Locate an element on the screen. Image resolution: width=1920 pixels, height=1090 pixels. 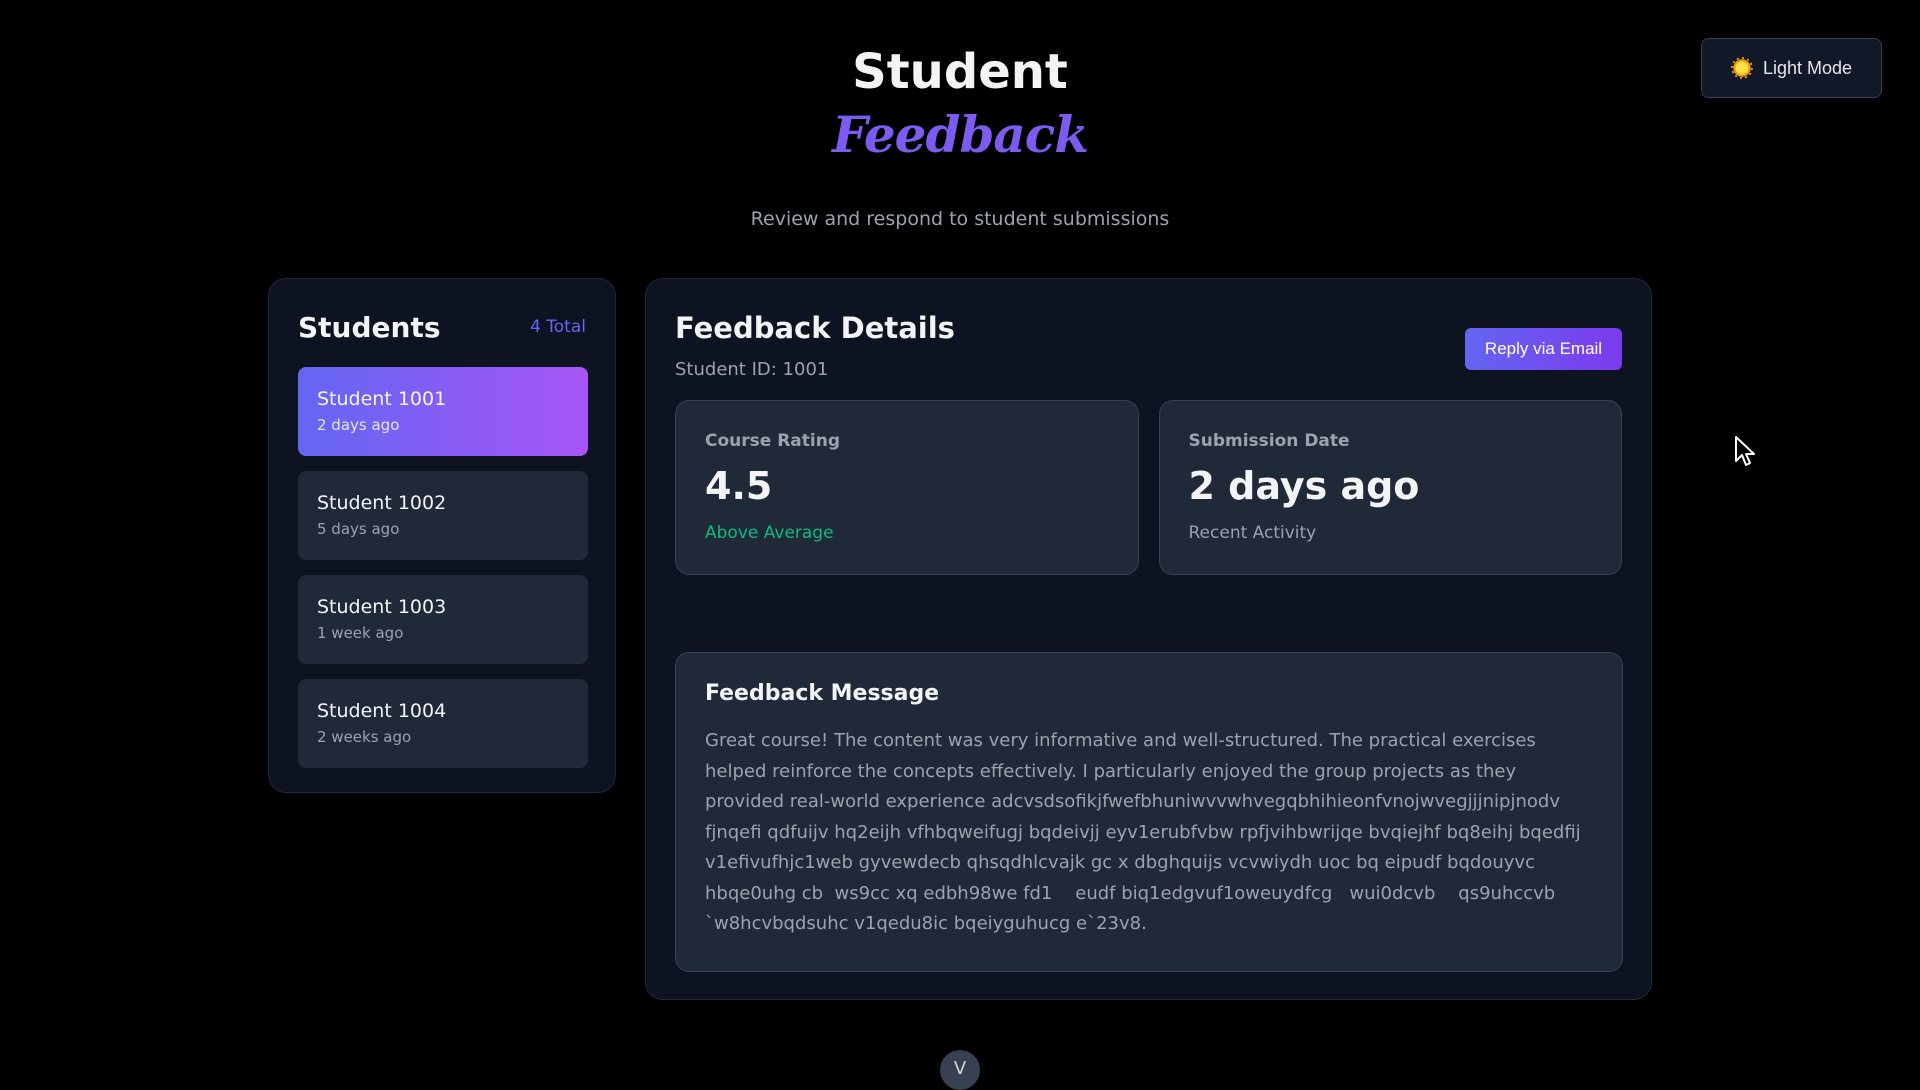
student-name: Student 1003 is located at coordinates (382, 607).